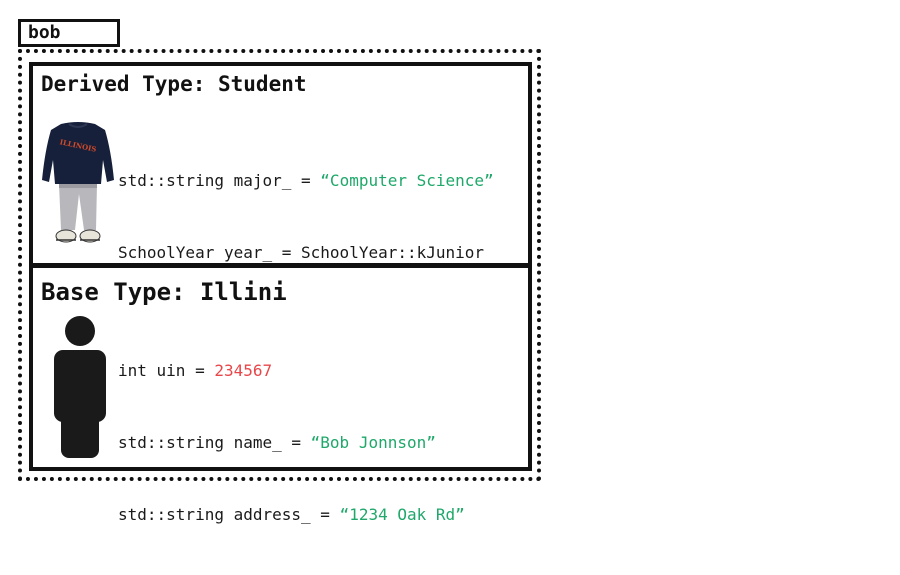 The width and height of the screenshot is (900, 575). What do you see at coordinates (174, 84) in the screenshot?
I see `derived-type-heading: Derived Type: Student` at bounding box center [174, 84].